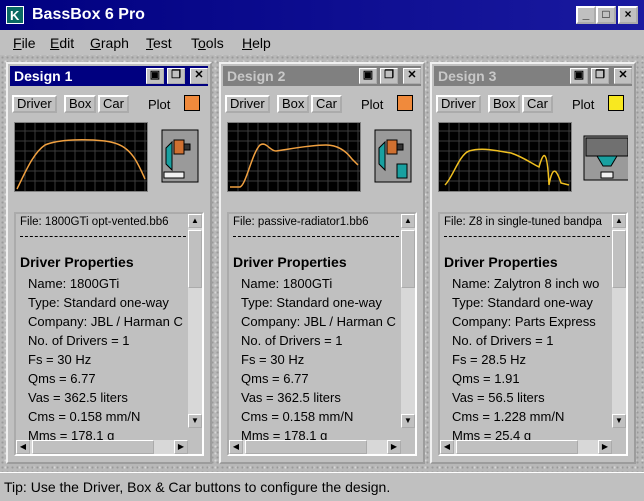 This screenshot has height=501, width=644. Describe the element at coordinates (467, 76) in the screenshot. I see `design-title: Design 3` at that location.